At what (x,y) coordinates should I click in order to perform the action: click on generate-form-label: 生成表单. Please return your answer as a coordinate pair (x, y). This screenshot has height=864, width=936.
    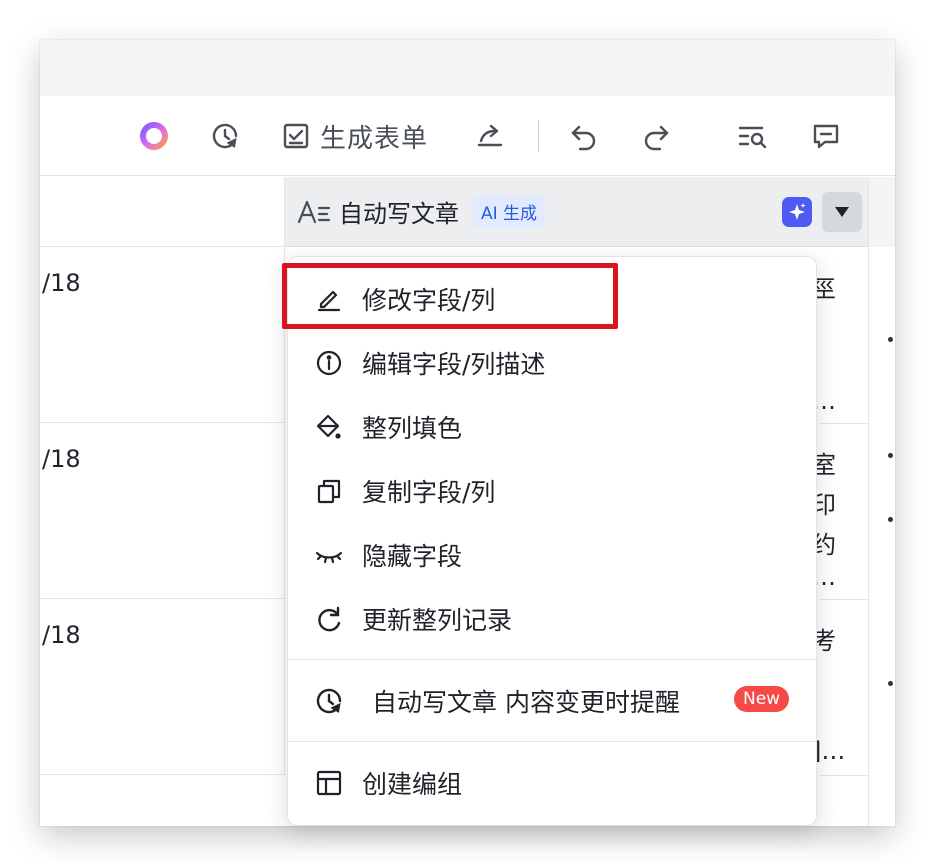
    Looking at the image, I should click on (374, 138).